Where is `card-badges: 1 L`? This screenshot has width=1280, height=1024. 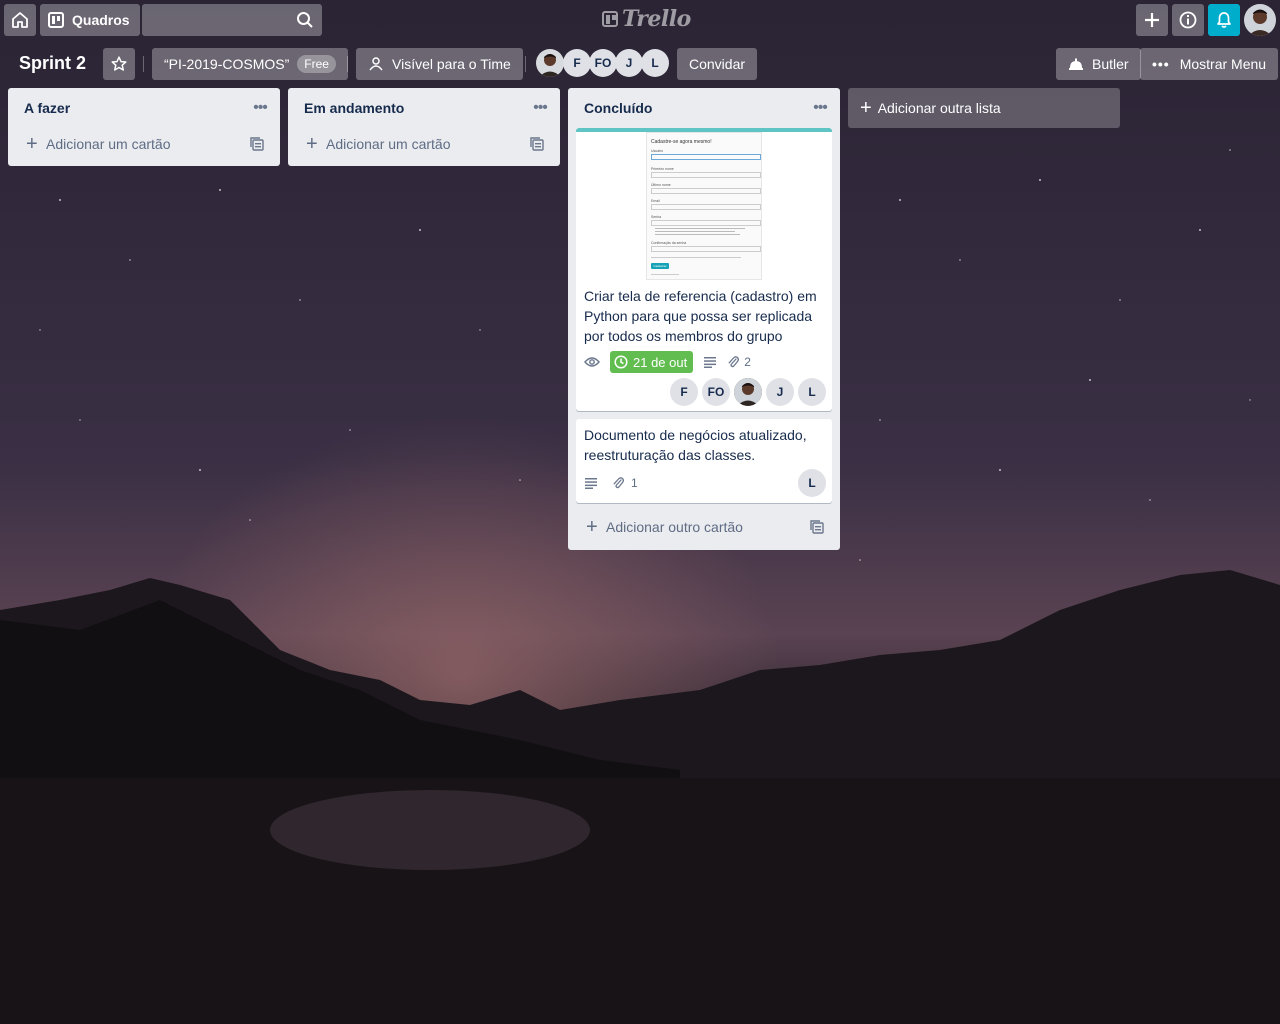 card-badges: 1 L is located at coordinates (704, 481).